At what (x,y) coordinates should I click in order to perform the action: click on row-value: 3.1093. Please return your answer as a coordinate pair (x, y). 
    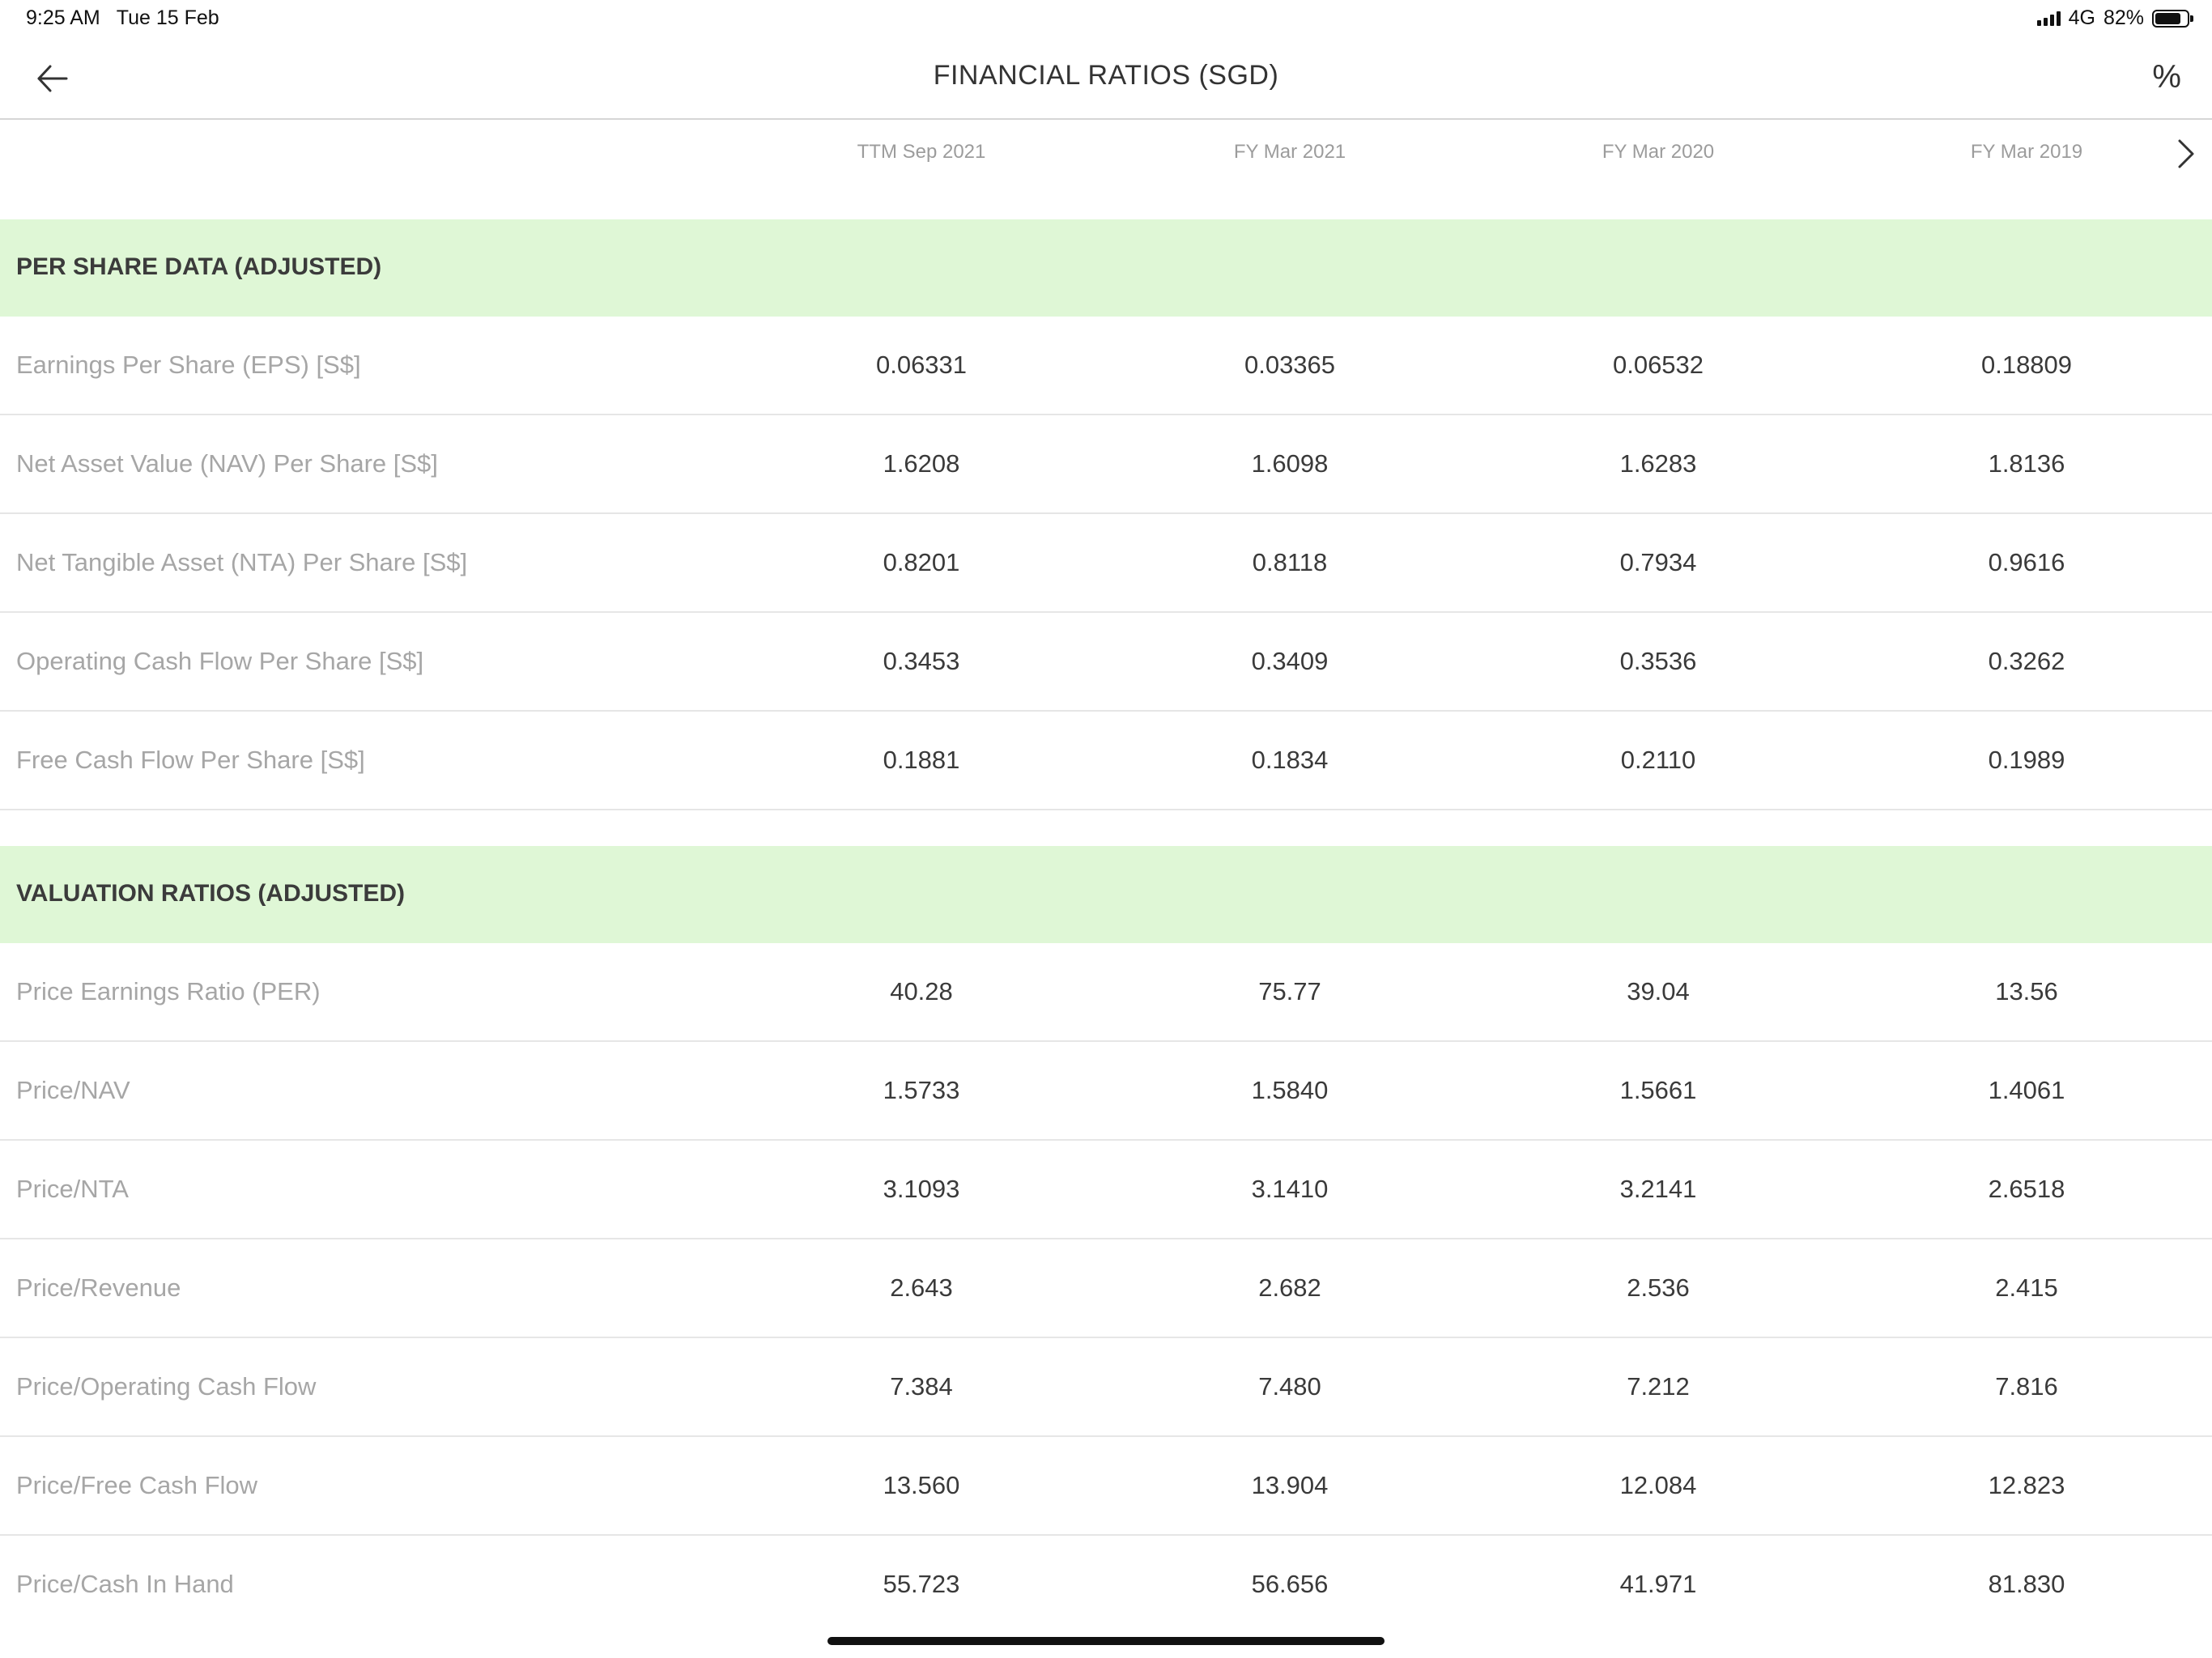
    Looking at the image, I should click on (921, 1189).